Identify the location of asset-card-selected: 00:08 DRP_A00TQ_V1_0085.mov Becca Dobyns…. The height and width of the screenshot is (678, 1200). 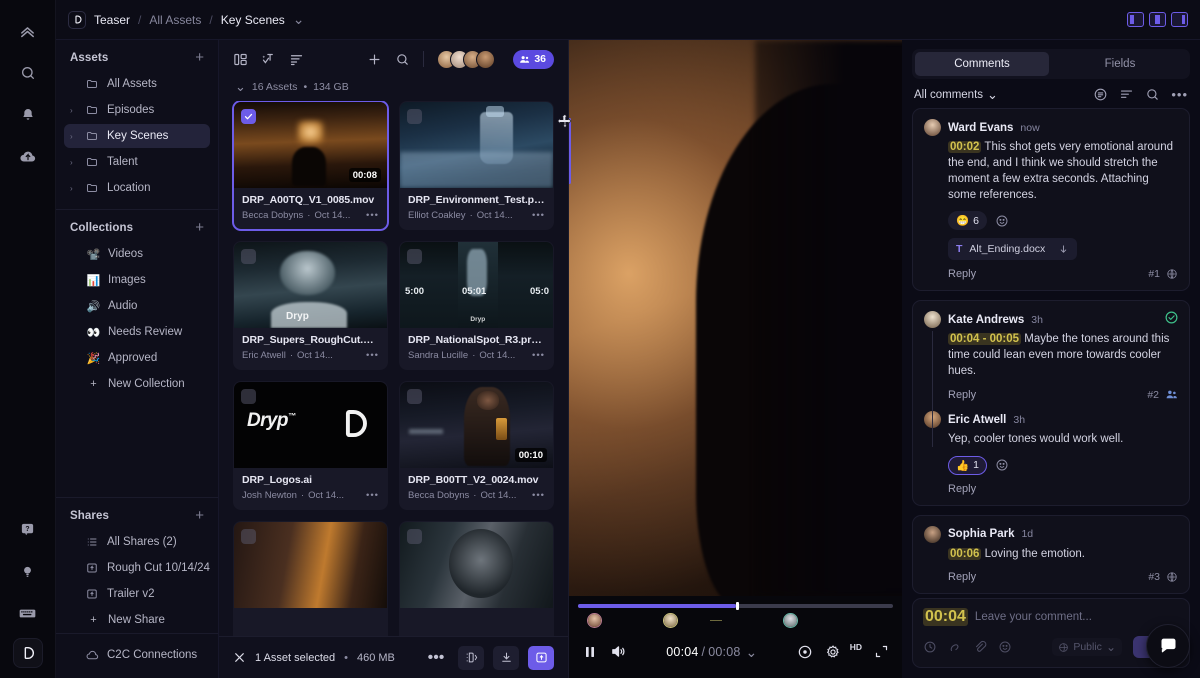
(310, 165).